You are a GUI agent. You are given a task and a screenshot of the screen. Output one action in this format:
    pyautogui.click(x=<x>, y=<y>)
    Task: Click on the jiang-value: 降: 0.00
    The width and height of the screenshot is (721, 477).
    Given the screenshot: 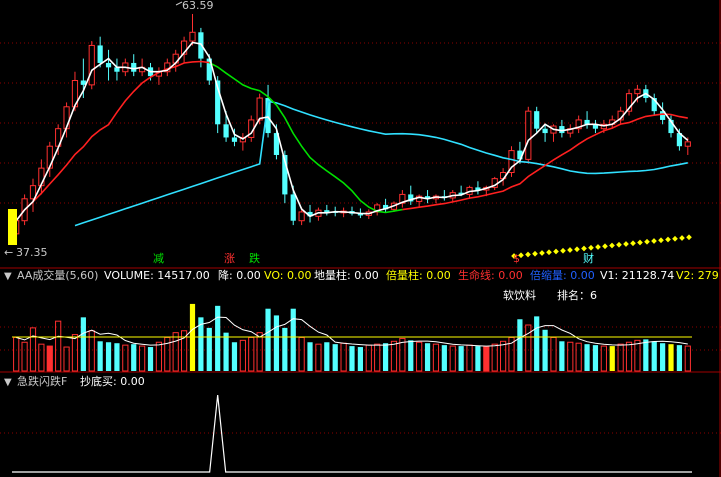 What is the action you would take?
    pyautogui.click(x=239, y=275)
    